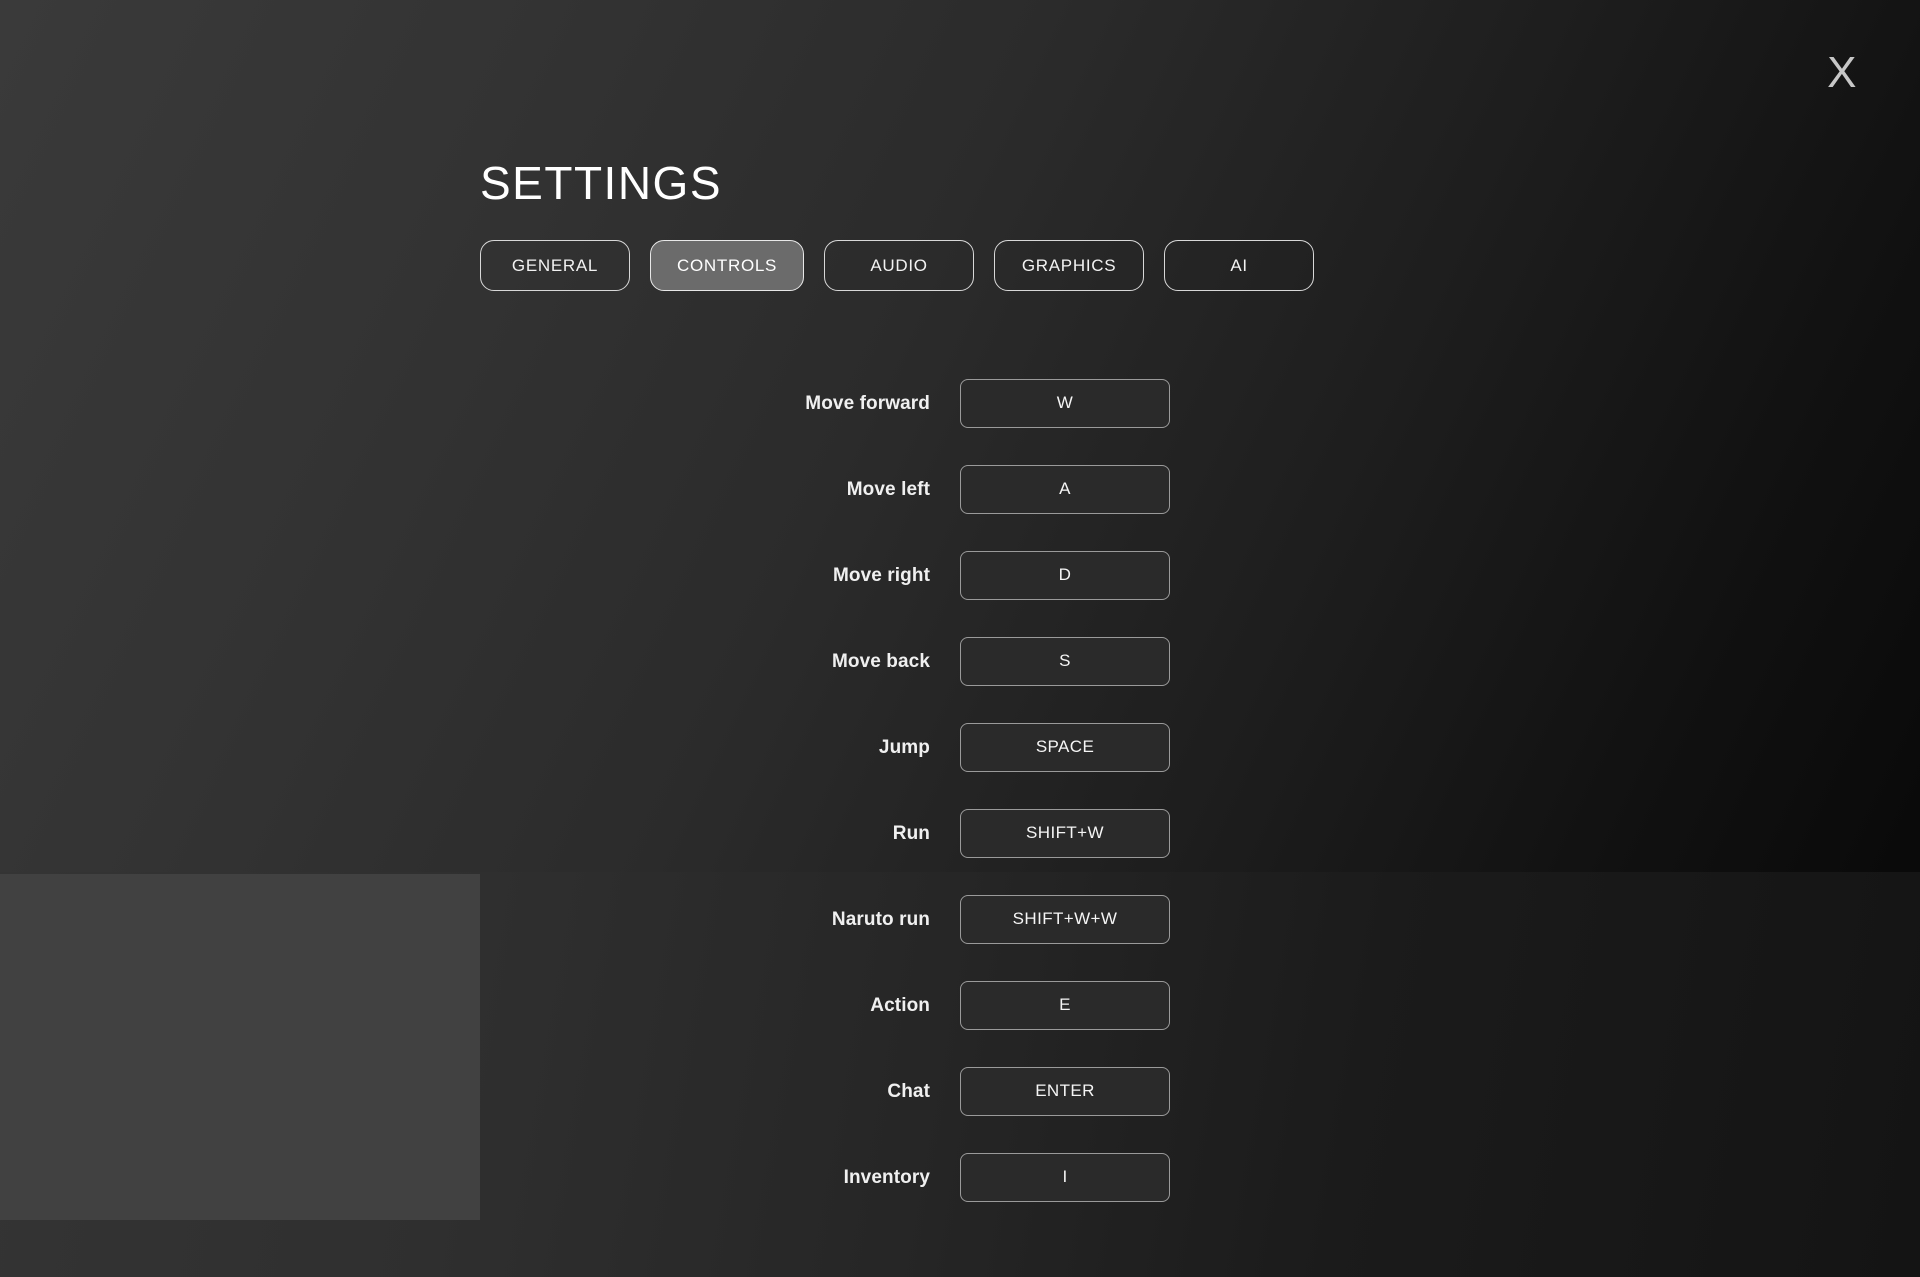  What do you see at coordinates (880, 919) in the screenshot?
I see `keybinding-action-label: Naruto run` at bounding box center [880, 919].